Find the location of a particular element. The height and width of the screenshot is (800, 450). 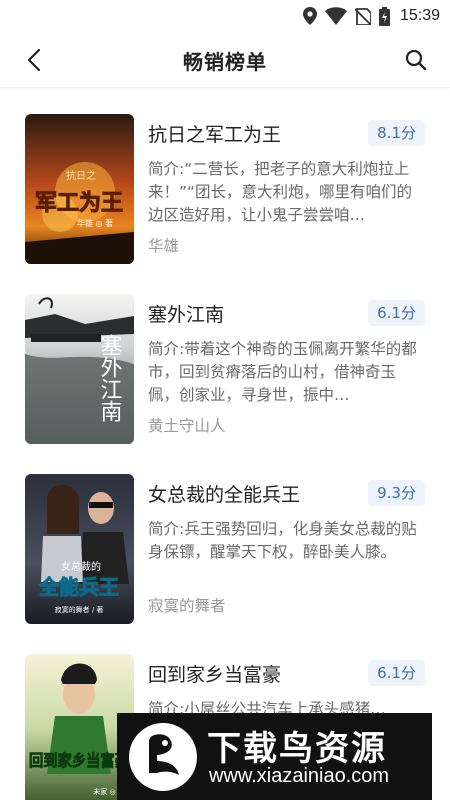

page-title: 畅销榜单 is located at coordinates (225, 62).